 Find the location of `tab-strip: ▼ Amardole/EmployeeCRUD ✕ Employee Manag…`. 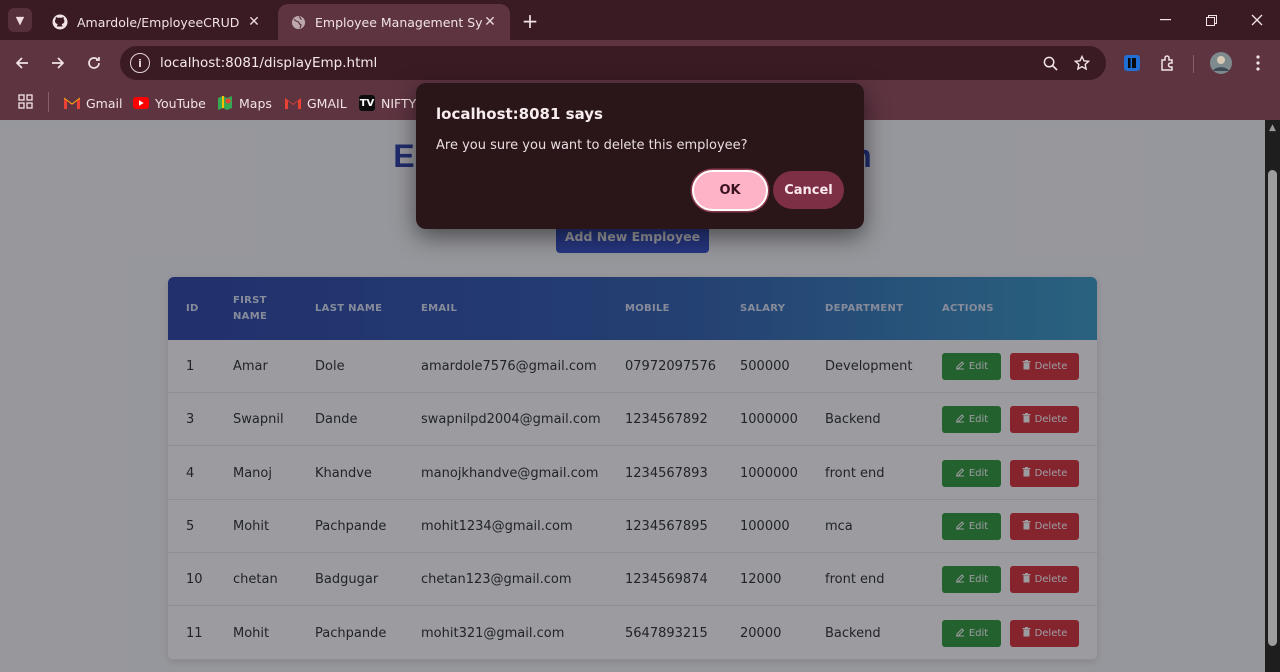

tab-strip: ▼ Amardole/EmployeeCRUD ✕ Employee Manag… is located at coordinates (640, 20).